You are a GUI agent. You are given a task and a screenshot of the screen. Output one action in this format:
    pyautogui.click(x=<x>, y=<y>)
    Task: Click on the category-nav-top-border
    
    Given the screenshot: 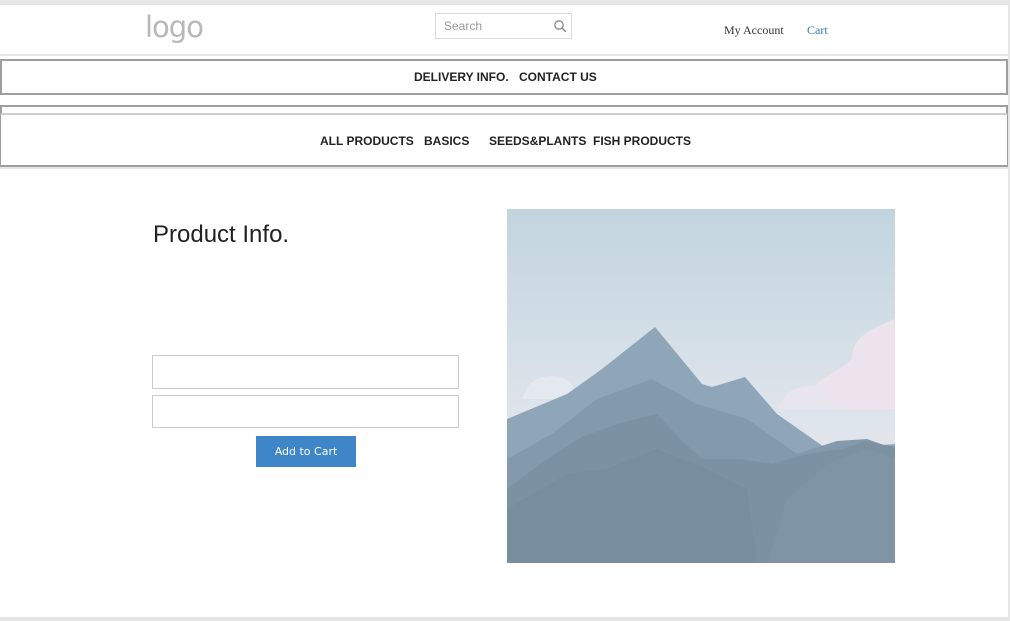 What is the action you would take?
    pyautogui.click(x=504, y=109)
    